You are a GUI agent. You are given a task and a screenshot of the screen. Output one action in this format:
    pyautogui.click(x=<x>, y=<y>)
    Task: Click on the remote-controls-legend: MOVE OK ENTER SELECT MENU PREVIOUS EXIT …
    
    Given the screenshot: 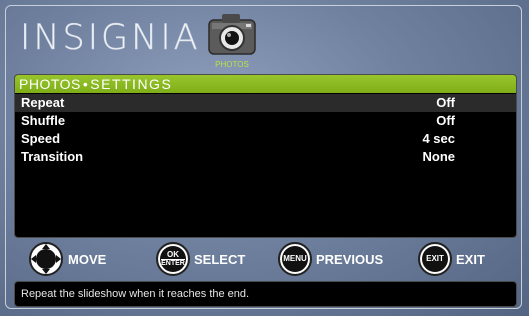 What is the action you would take?
    pyautogui.click(x=265, y=259)
    